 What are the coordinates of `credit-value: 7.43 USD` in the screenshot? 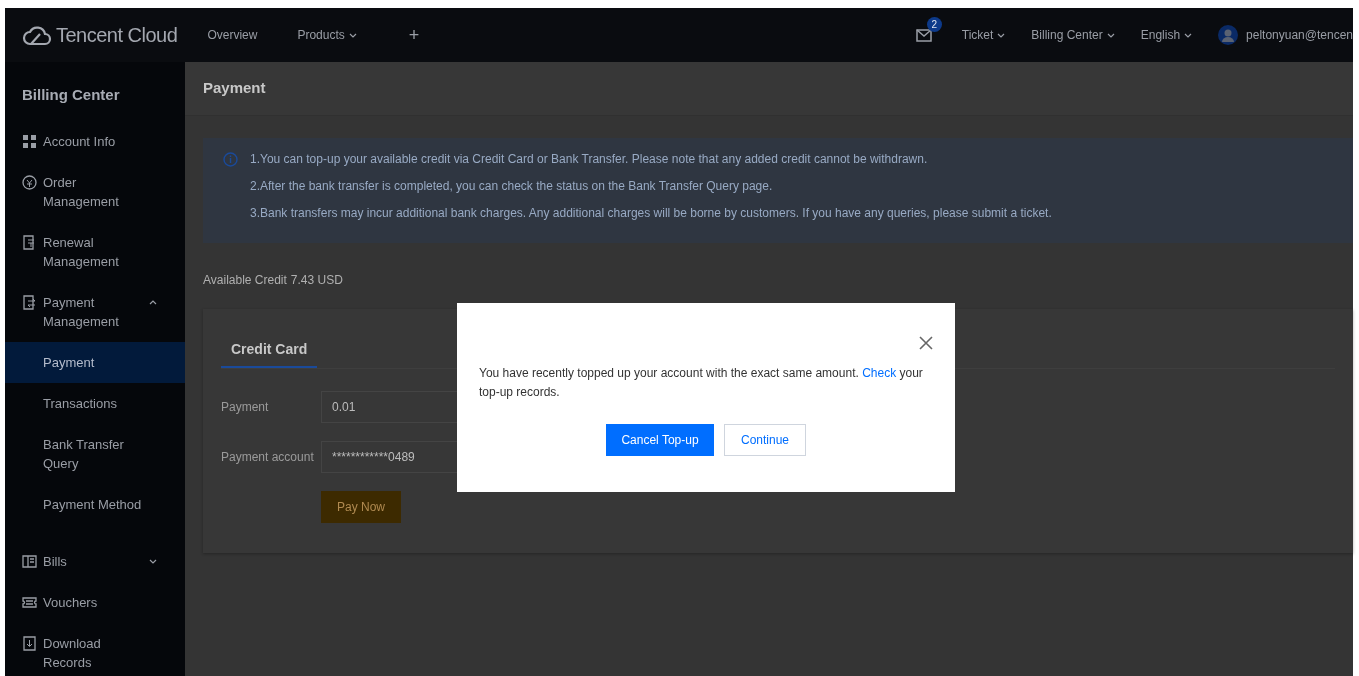 It's located at (316, 280).